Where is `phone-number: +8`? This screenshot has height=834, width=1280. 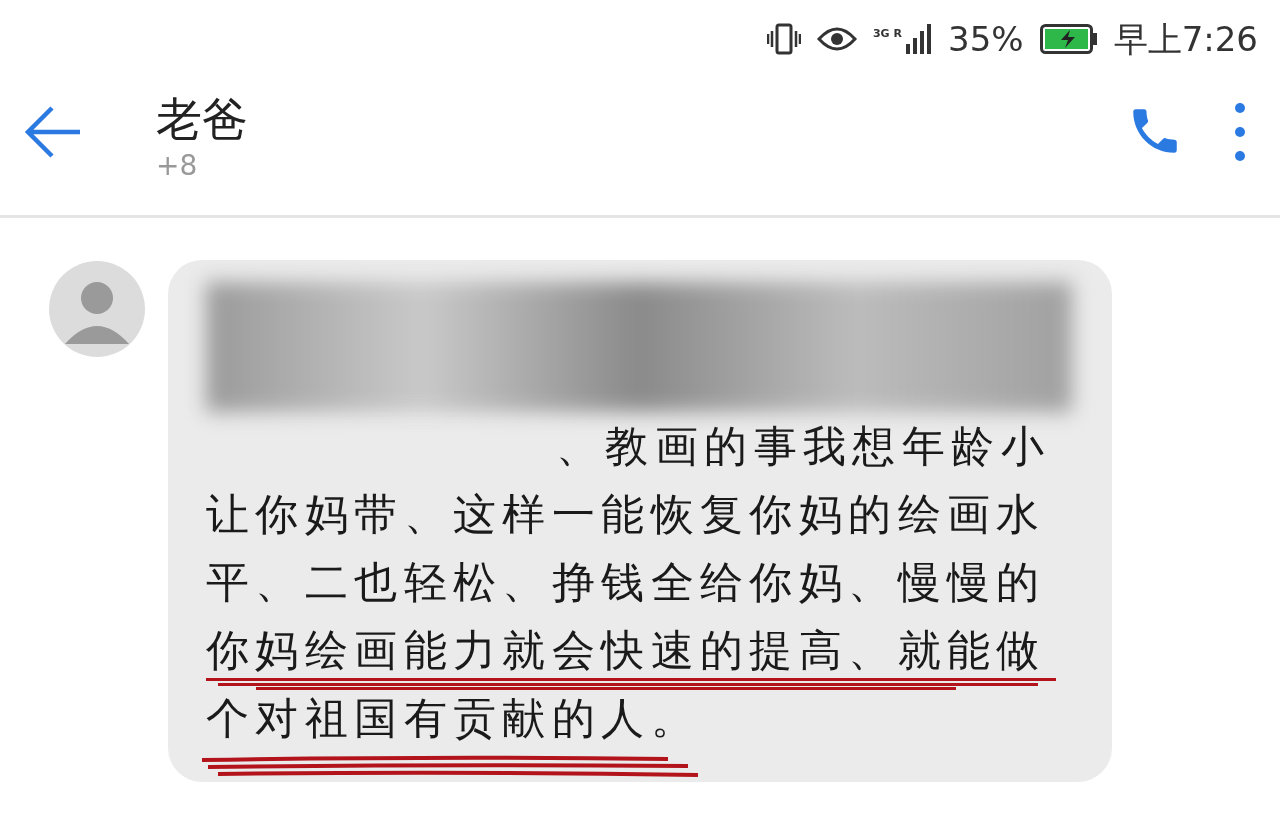
phone-number: +8 is located at coordinates (177, 165).